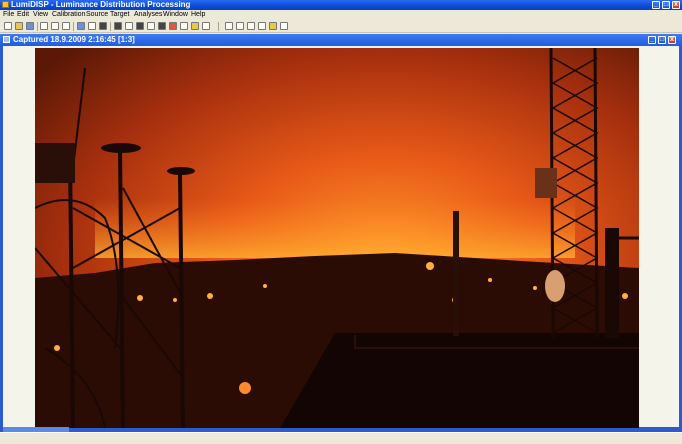  What do you see at coordinates (97, 15) in the screenshot?
I see `menu-source: Source` at bounding box center [97, 15].